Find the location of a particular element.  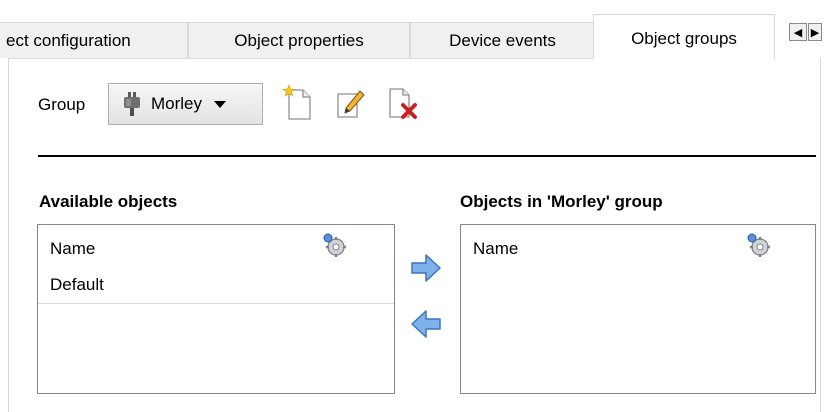

panel-border-left is located at coordinates (8, 235).